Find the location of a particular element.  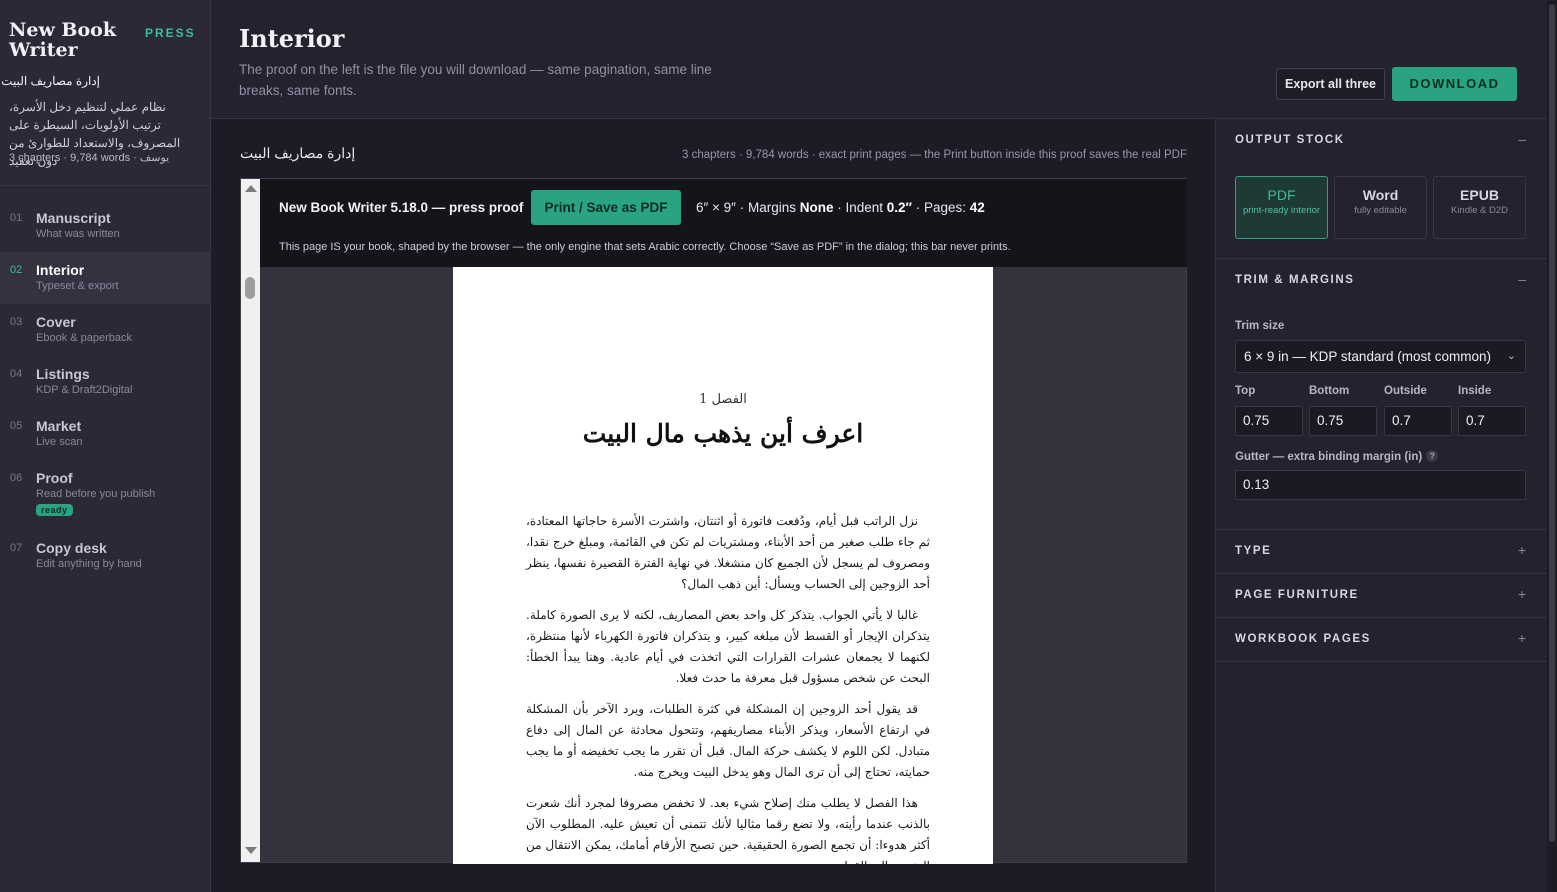

spec-pages-label: · Pages: is located at coordinates (941, 207).